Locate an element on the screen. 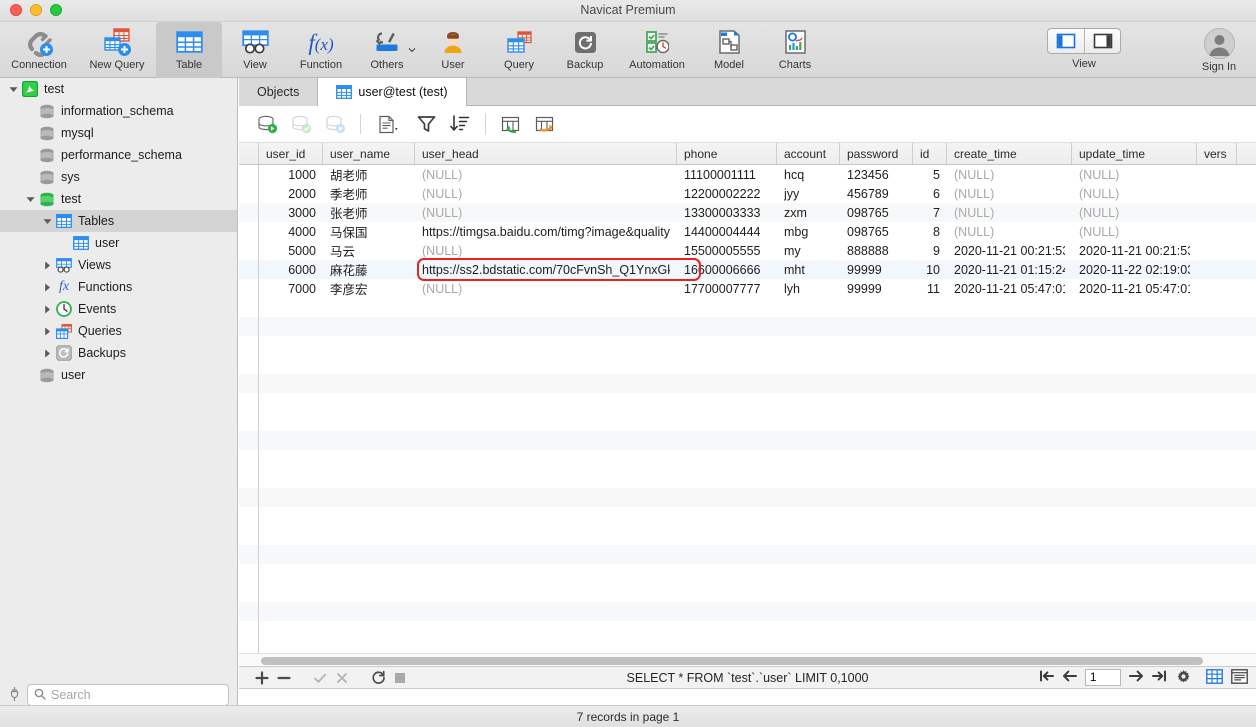 The width and height of the screenshot is (1256, 727). cell-id: 5 is located at coordinates (930, 174).